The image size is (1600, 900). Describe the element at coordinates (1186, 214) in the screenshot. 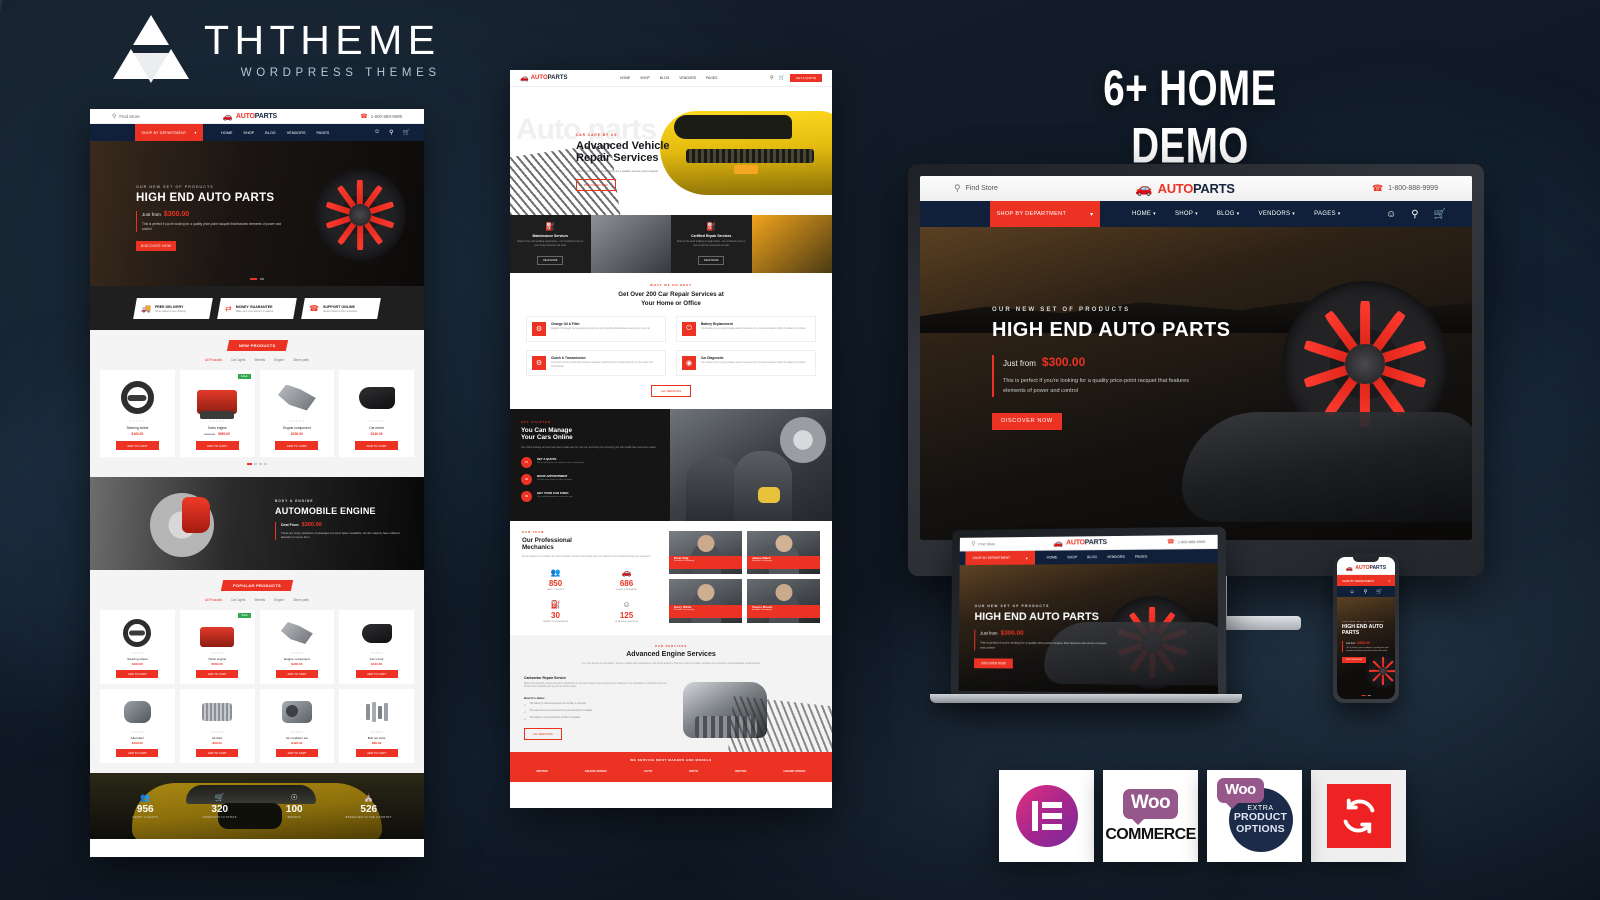

I see `nav-link-shop: SHOP ▾` at that location.